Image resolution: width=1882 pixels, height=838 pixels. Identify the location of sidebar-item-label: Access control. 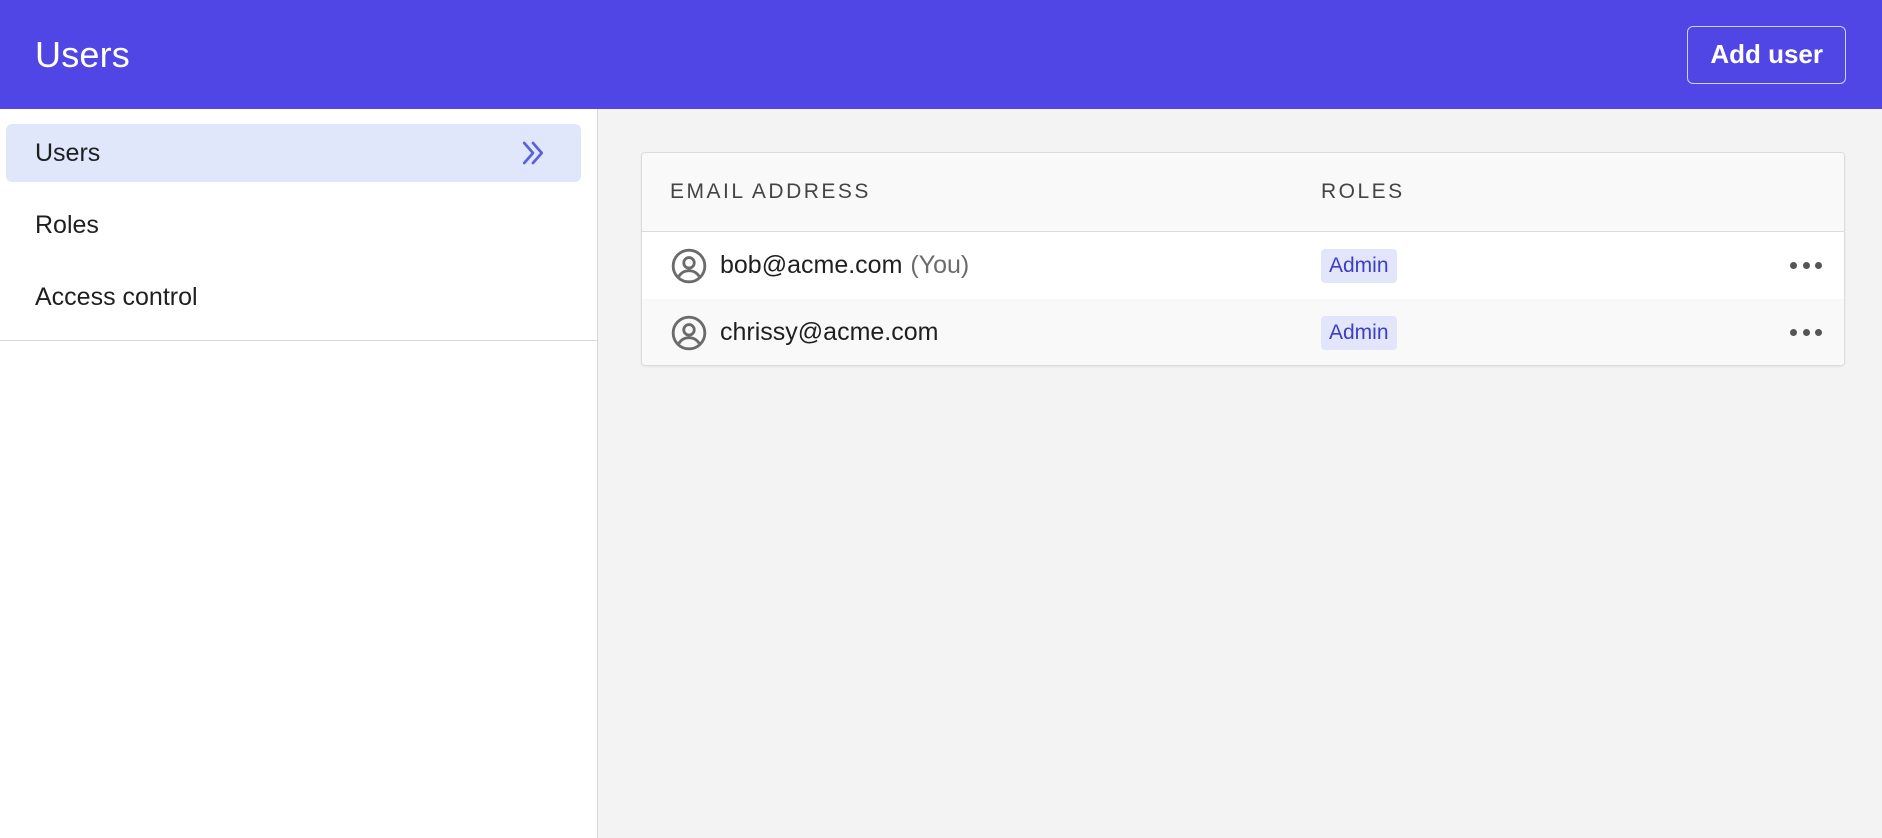
(116, 296).